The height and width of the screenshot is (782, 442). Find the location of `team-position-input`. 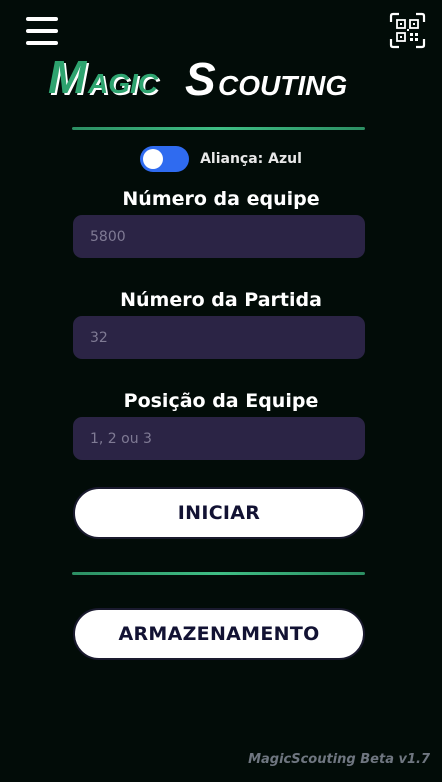

team-position-input is located at coordinates (219, 438).